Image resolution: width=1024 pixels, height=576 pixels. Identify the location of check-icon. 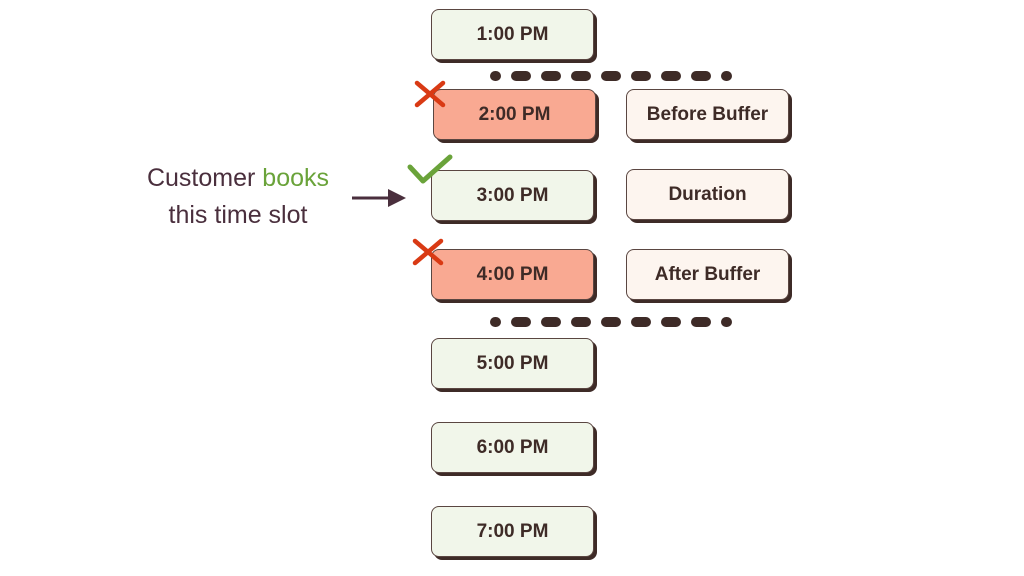
(430, 169).